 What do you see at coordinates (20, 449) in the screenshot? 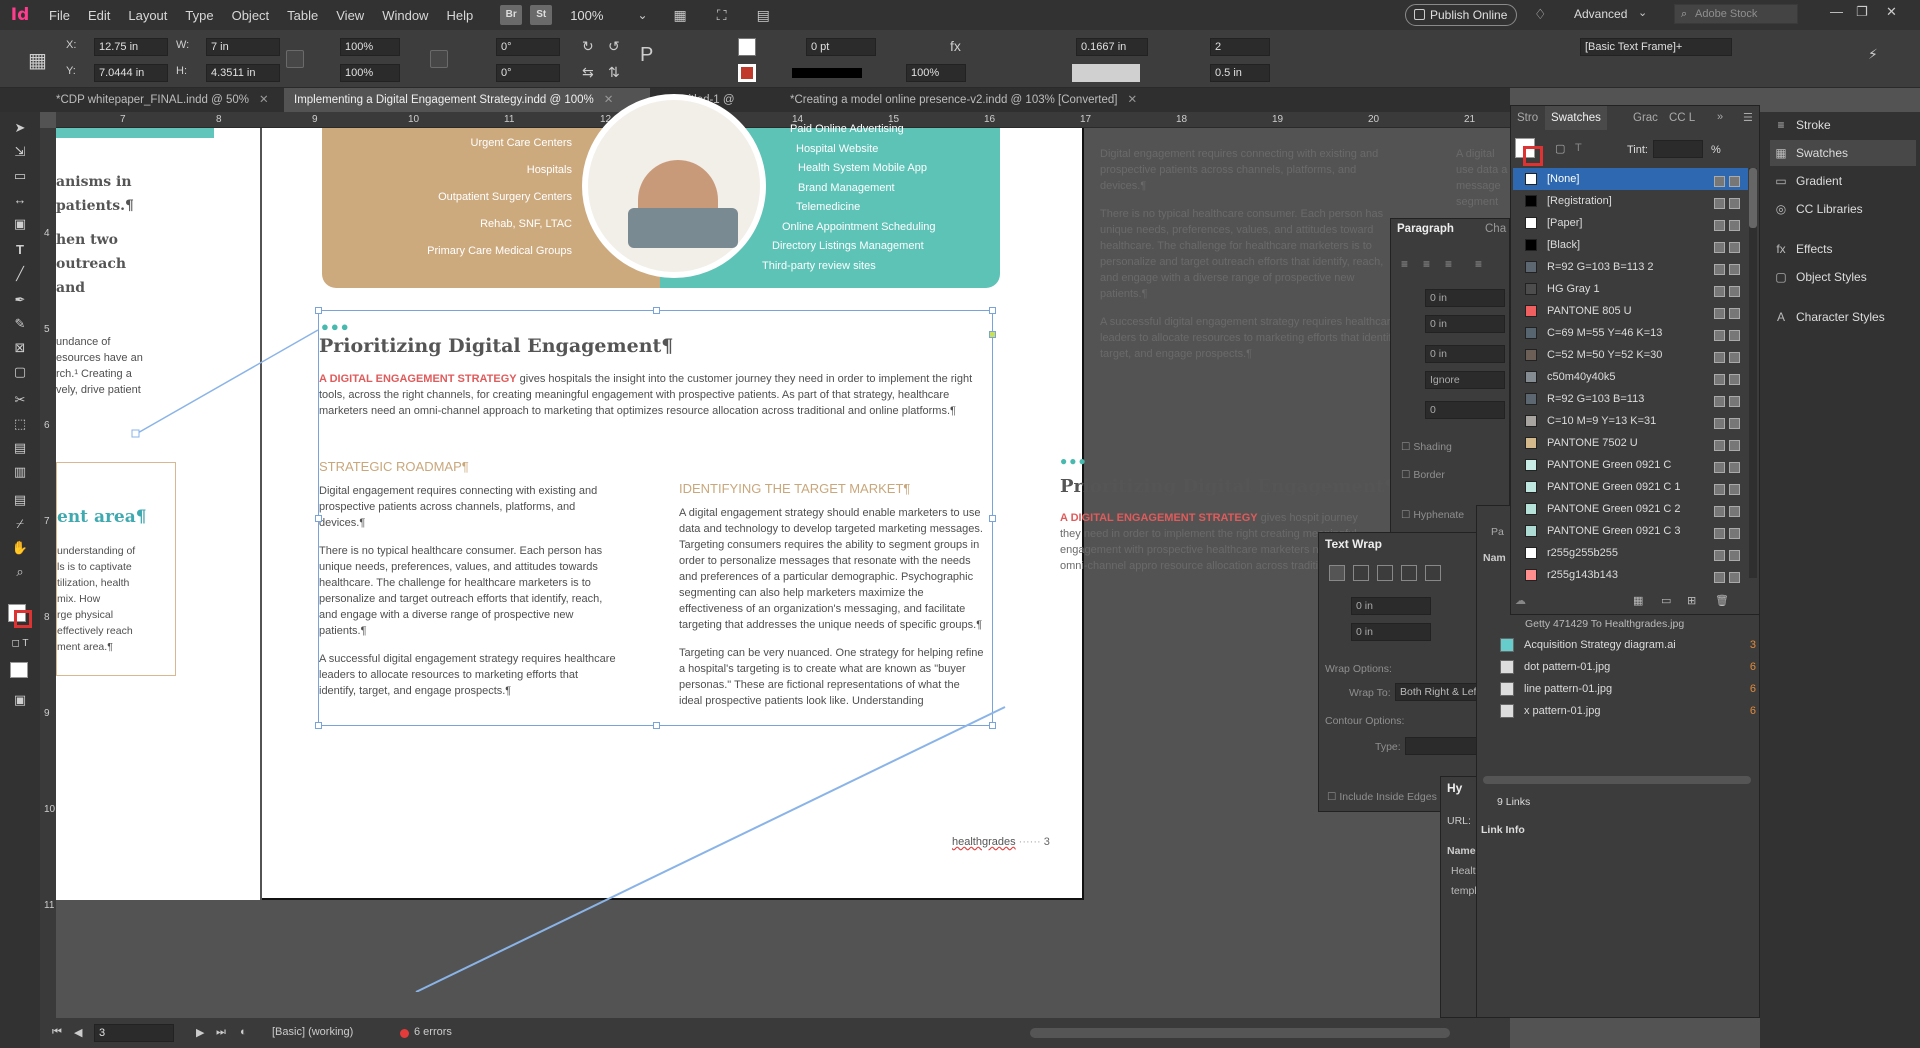
I see `gradient-swatch-tool-icon: ▤` at bounding box center [20, 449].